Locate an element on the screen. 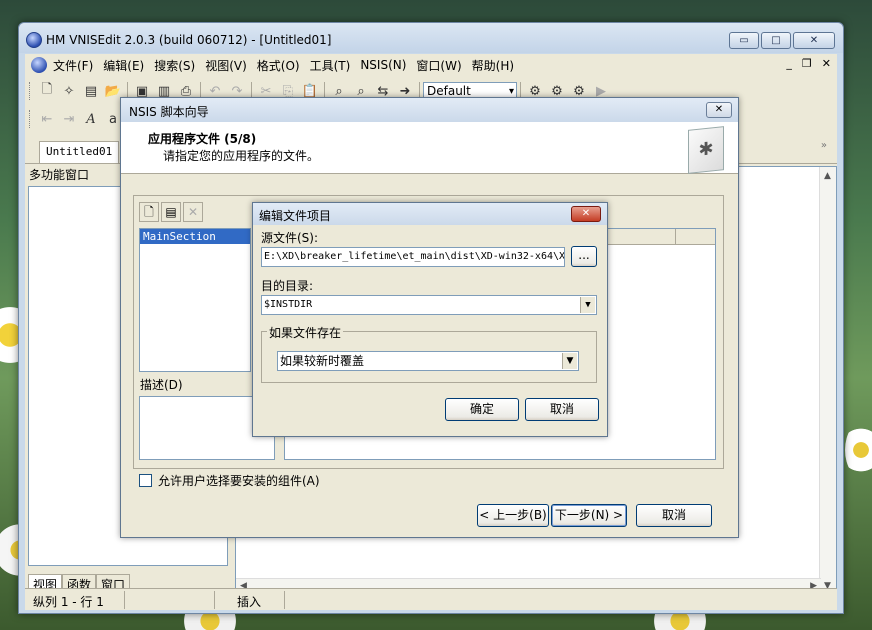  wizard-header: 应用程序文件 (5/8) 请指定您的应用程序的文件。 ✱ is located at coordinates (429, 148).